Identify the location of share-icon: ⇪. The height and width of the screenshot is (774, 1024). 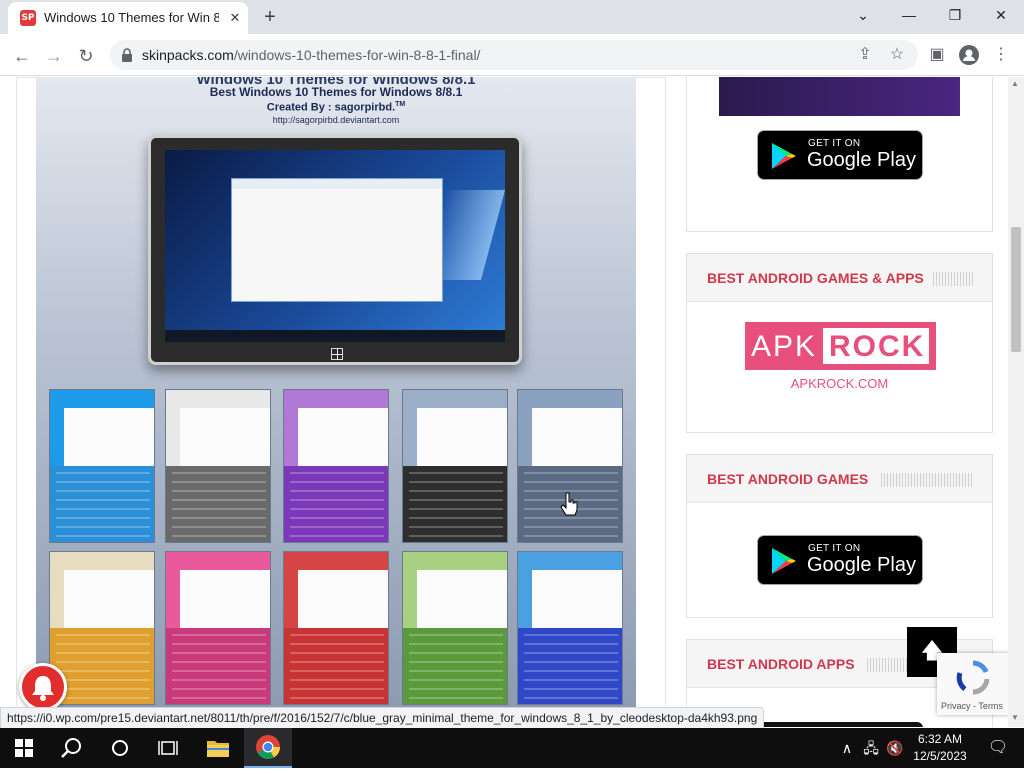
(865, 55).